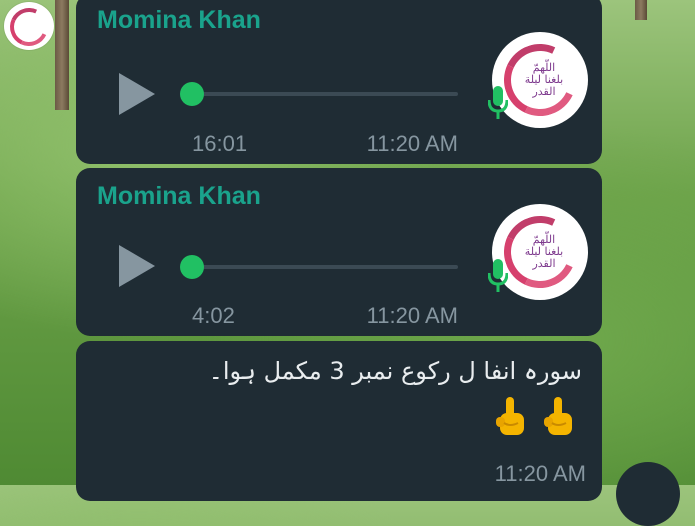 The image size is (695, 526). I want to click on sender-avatar, so click(29, 27).